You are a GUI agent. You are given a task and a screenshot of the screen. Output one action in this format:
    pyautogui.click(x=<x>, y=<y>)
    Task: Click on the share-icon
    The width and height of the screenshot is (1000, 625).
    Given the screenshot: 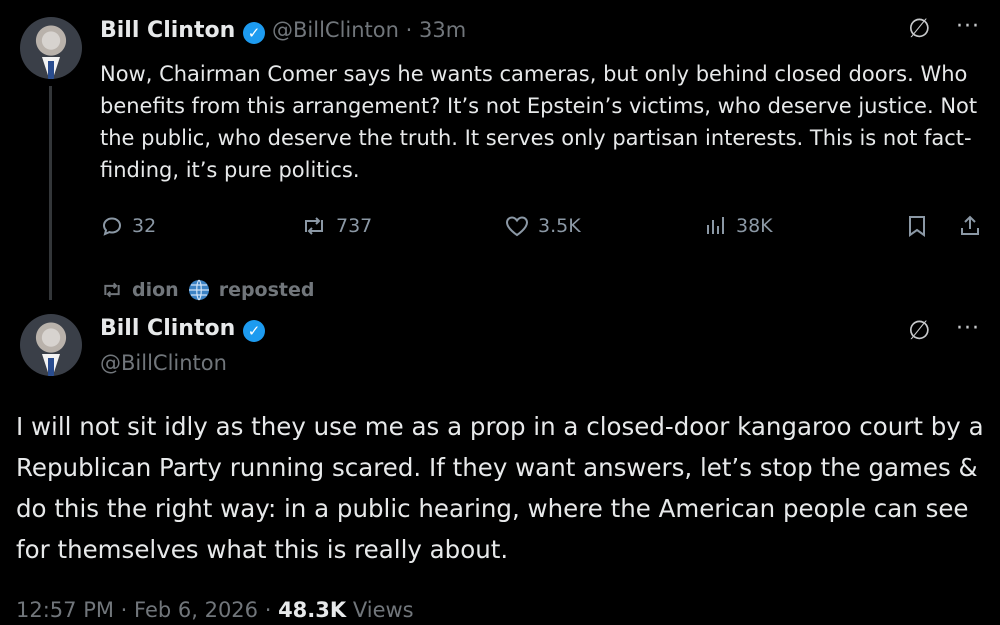 What is the action you would take?
    pyautogui.click(x=970, y=225)
    